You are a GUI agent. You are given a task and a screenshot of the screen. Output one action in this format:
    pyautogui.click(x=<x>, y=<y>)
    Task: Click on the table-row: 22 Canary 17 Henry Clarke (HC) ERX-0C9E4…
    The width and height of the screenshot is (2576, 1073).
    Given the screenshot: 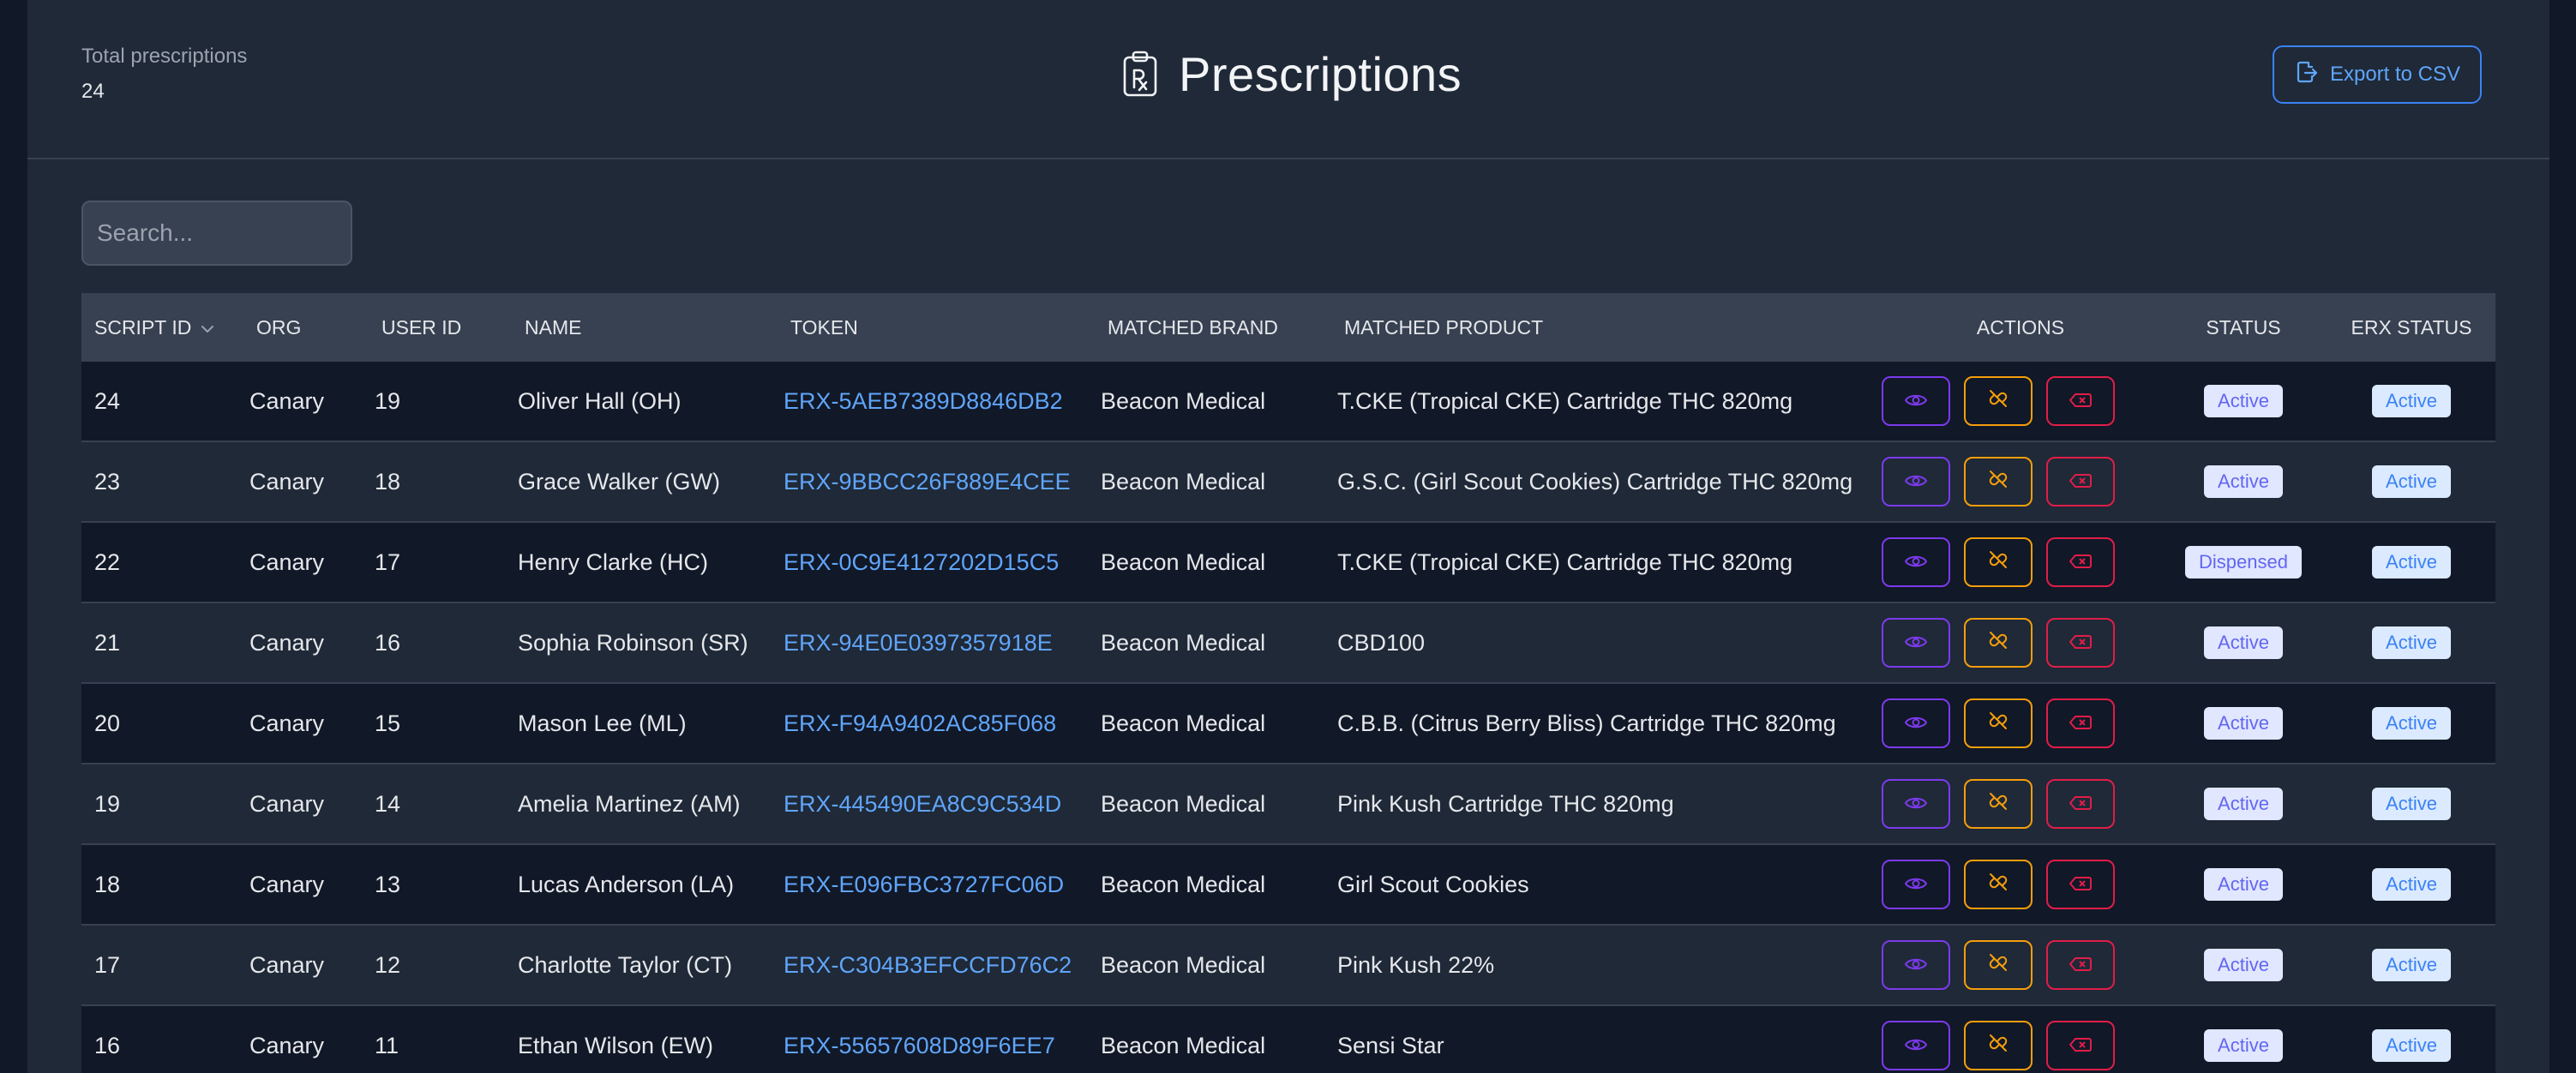 What is the action you would take?
    pyautogui.click(x=1288, y=562)
    